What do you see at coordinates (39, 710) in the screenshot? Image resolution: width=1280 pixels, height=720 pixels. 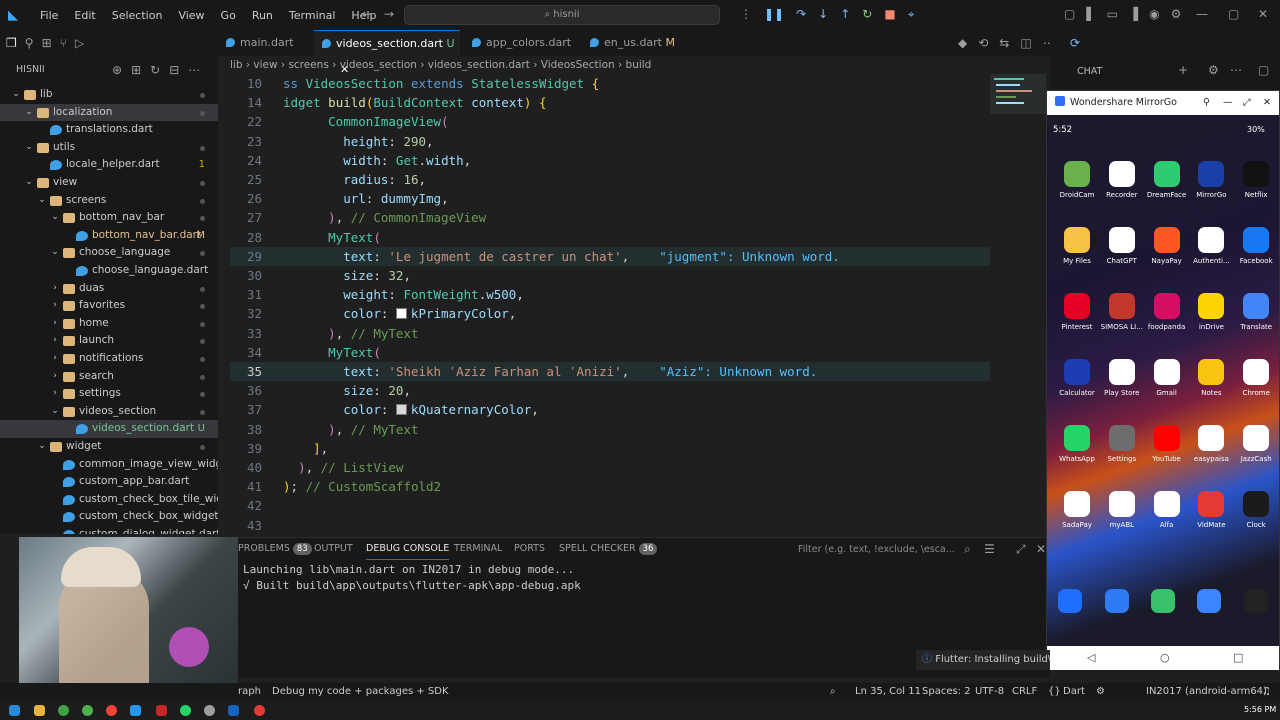 I see `file-explorer-icon` at bounding box center [39, 710].